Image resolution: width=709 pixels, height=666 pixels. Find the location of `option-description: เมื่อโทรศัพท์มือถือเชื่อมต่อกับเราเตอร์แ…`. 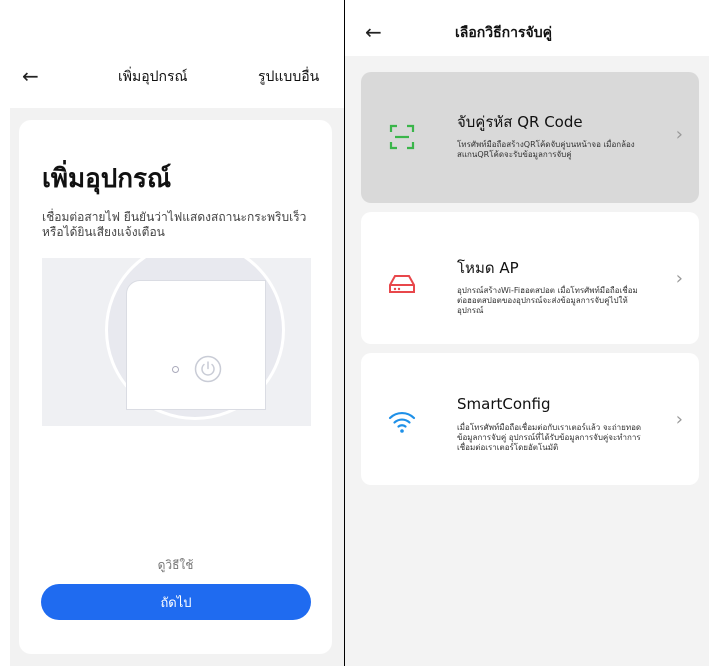

option-description: เมื่อโทรศัพท์มือถือเชื่อมต่อกับเราเตอร์แ… is located at coordinates (549, 437).